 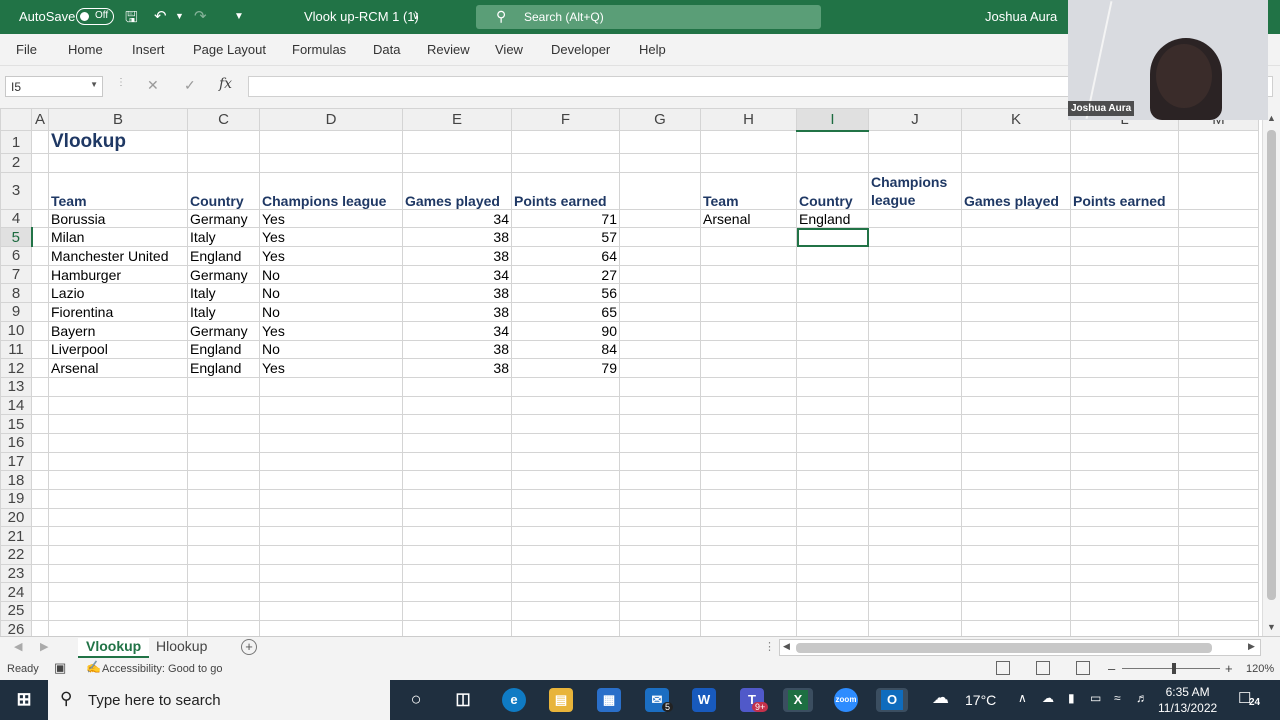 What do you see at coordinates (331, 424) in the screenshot?
I see `cell-d15` at bounding box center [331, 424].